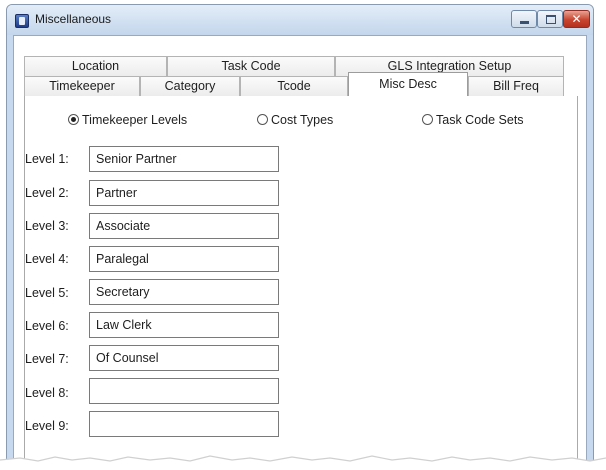  I want to click on torn-edge-decoration, so click(303, 462).